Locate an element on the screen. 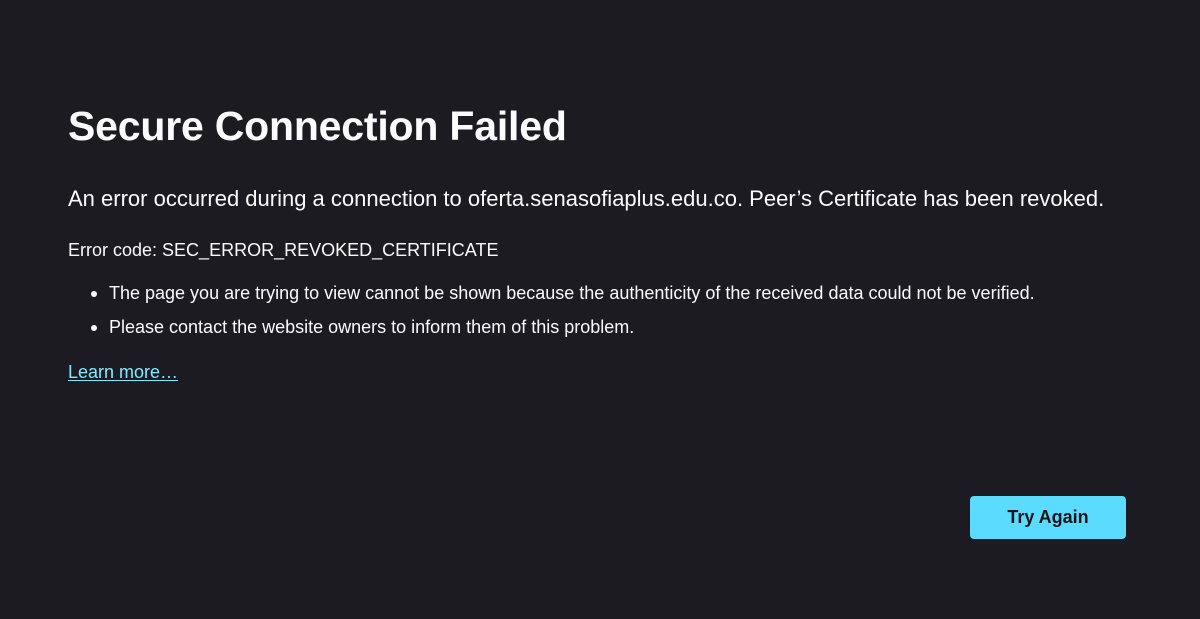 This screenshot has width=1200, height=619. page-title: Secure Connection Failed is located at coordinates (317, 126).